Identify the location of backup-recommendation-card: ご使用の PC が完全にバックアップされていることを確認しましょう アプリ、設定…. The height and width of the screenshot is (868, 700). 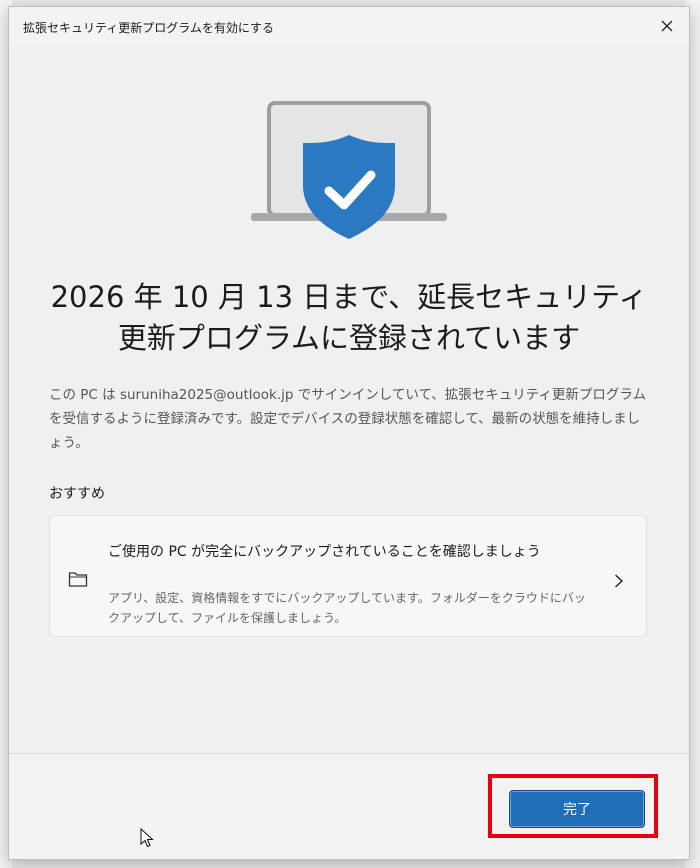
(348, 576).